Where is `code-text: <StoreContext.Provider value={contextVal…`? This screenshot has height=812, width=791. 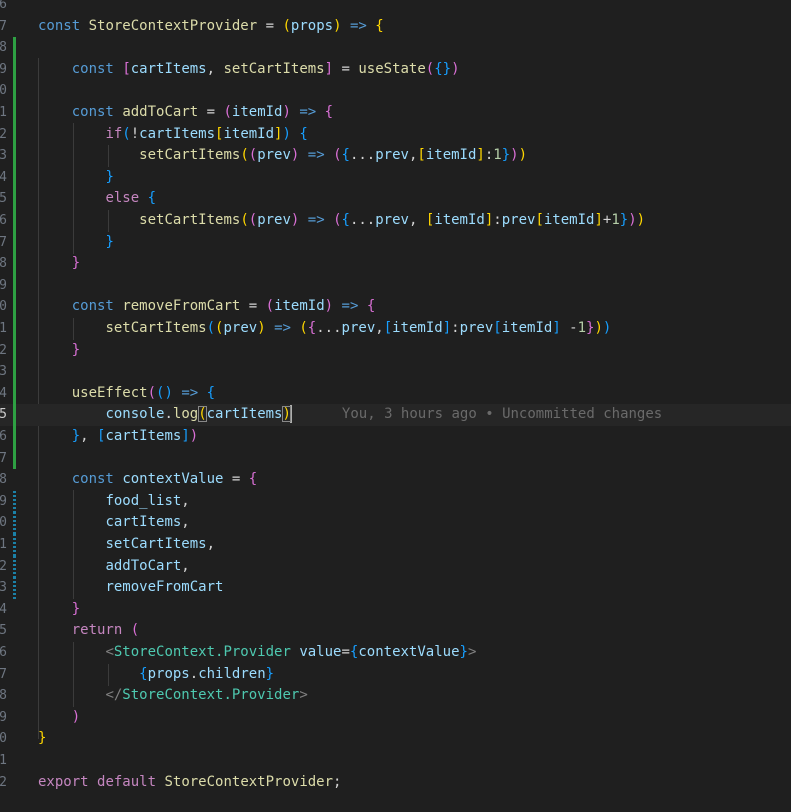 code-text: <StoreContext.Provider value={contextVal… is located at coordinates (291, 652).